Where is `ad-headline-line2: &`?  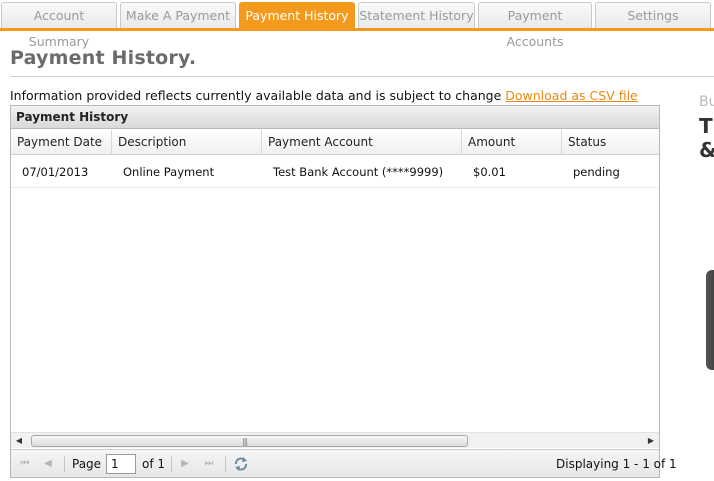 ad-headline-line2: & is located at coordinates (706, 150).